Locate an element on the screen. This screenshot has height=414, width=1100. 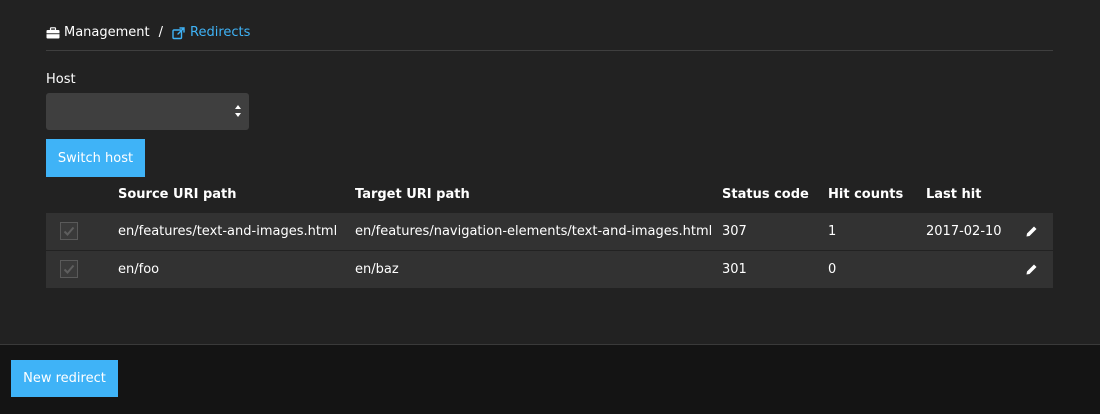
column-header-status: Status code is located at coordinates (765, 194).